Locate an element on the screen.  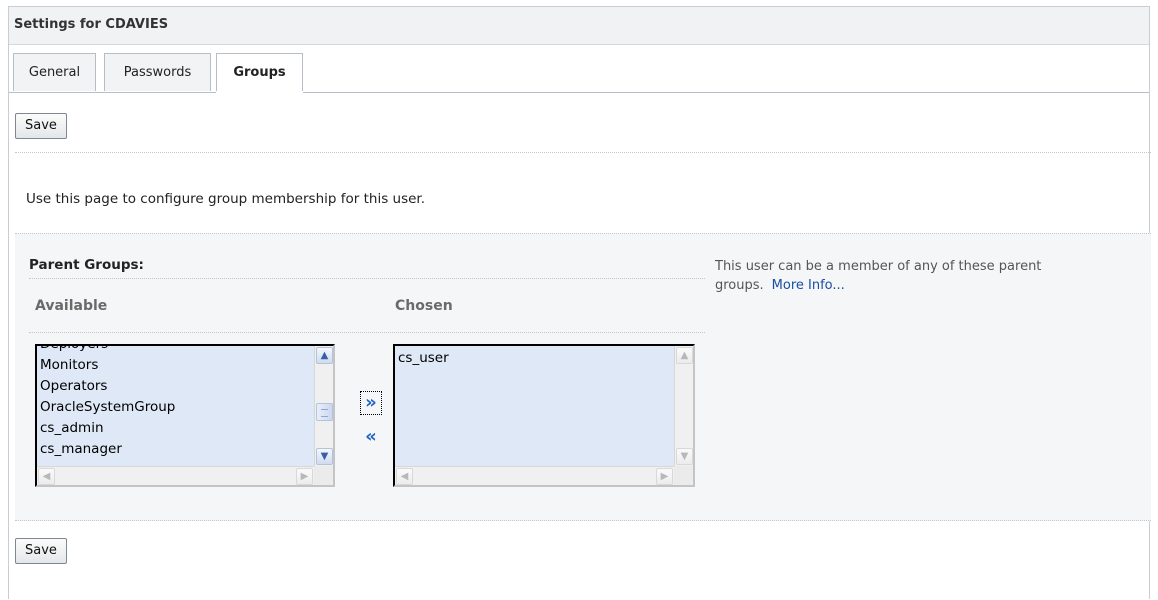
chosen-label: Chosen is located at coordinates (424, 306).